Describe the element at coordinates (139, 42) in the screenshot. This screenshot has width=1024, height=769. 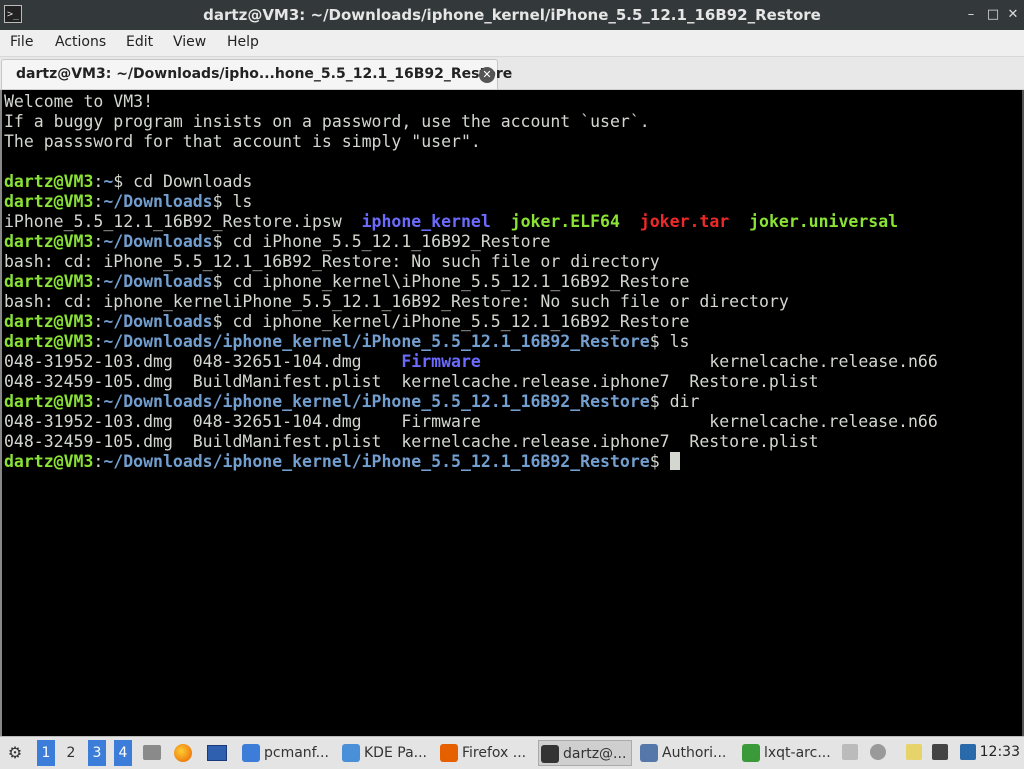
I see `menu-edit: Edit` at that location.